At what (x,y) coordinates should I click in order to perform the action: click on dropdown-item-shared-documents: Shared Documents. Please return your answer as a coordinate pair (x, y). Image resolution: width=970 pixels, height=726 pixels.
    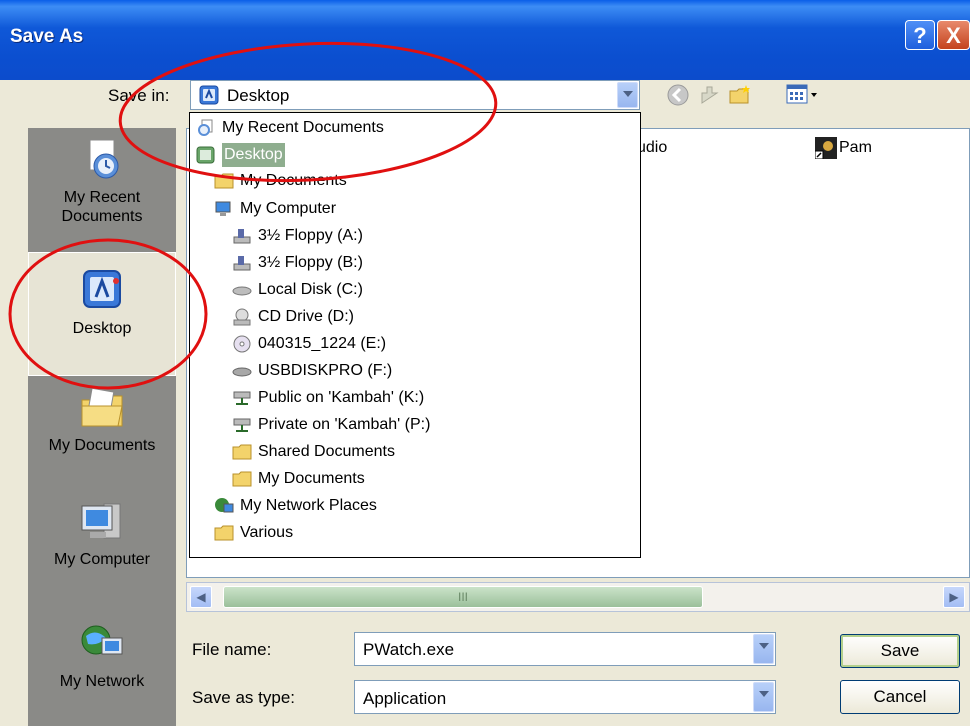
    Looking at the image, I should click on (313, 452).